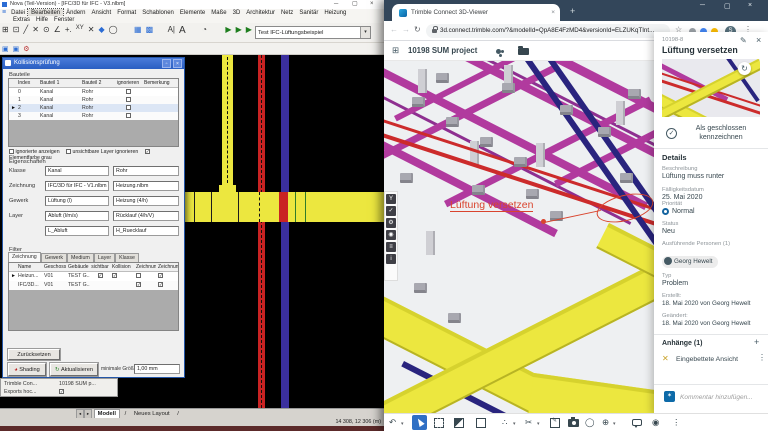 This screenshot has width=768, height=431. Describe the element at coordinates (313, 32) in the screenshot. I see `drawing-preset-select: Test IFC-Lüftungsbeispiel ▾` at that location.